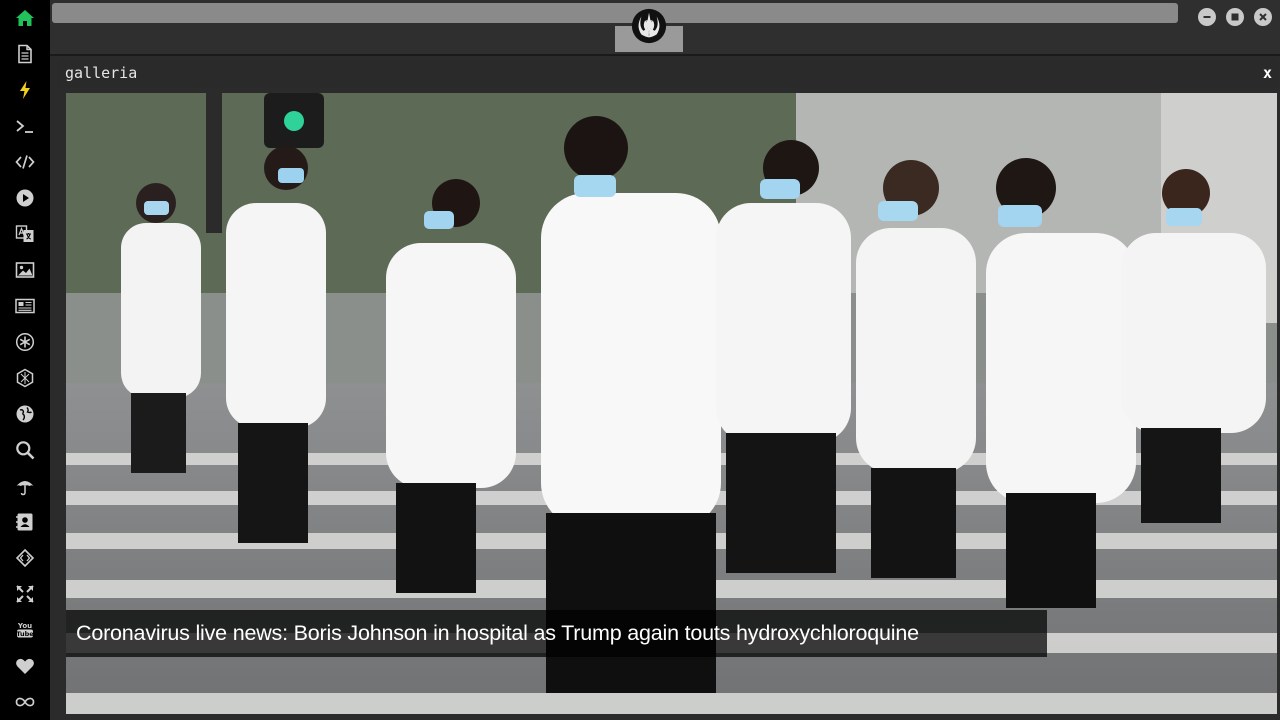  I want to click on umbrella-icon, so click(25, 486).